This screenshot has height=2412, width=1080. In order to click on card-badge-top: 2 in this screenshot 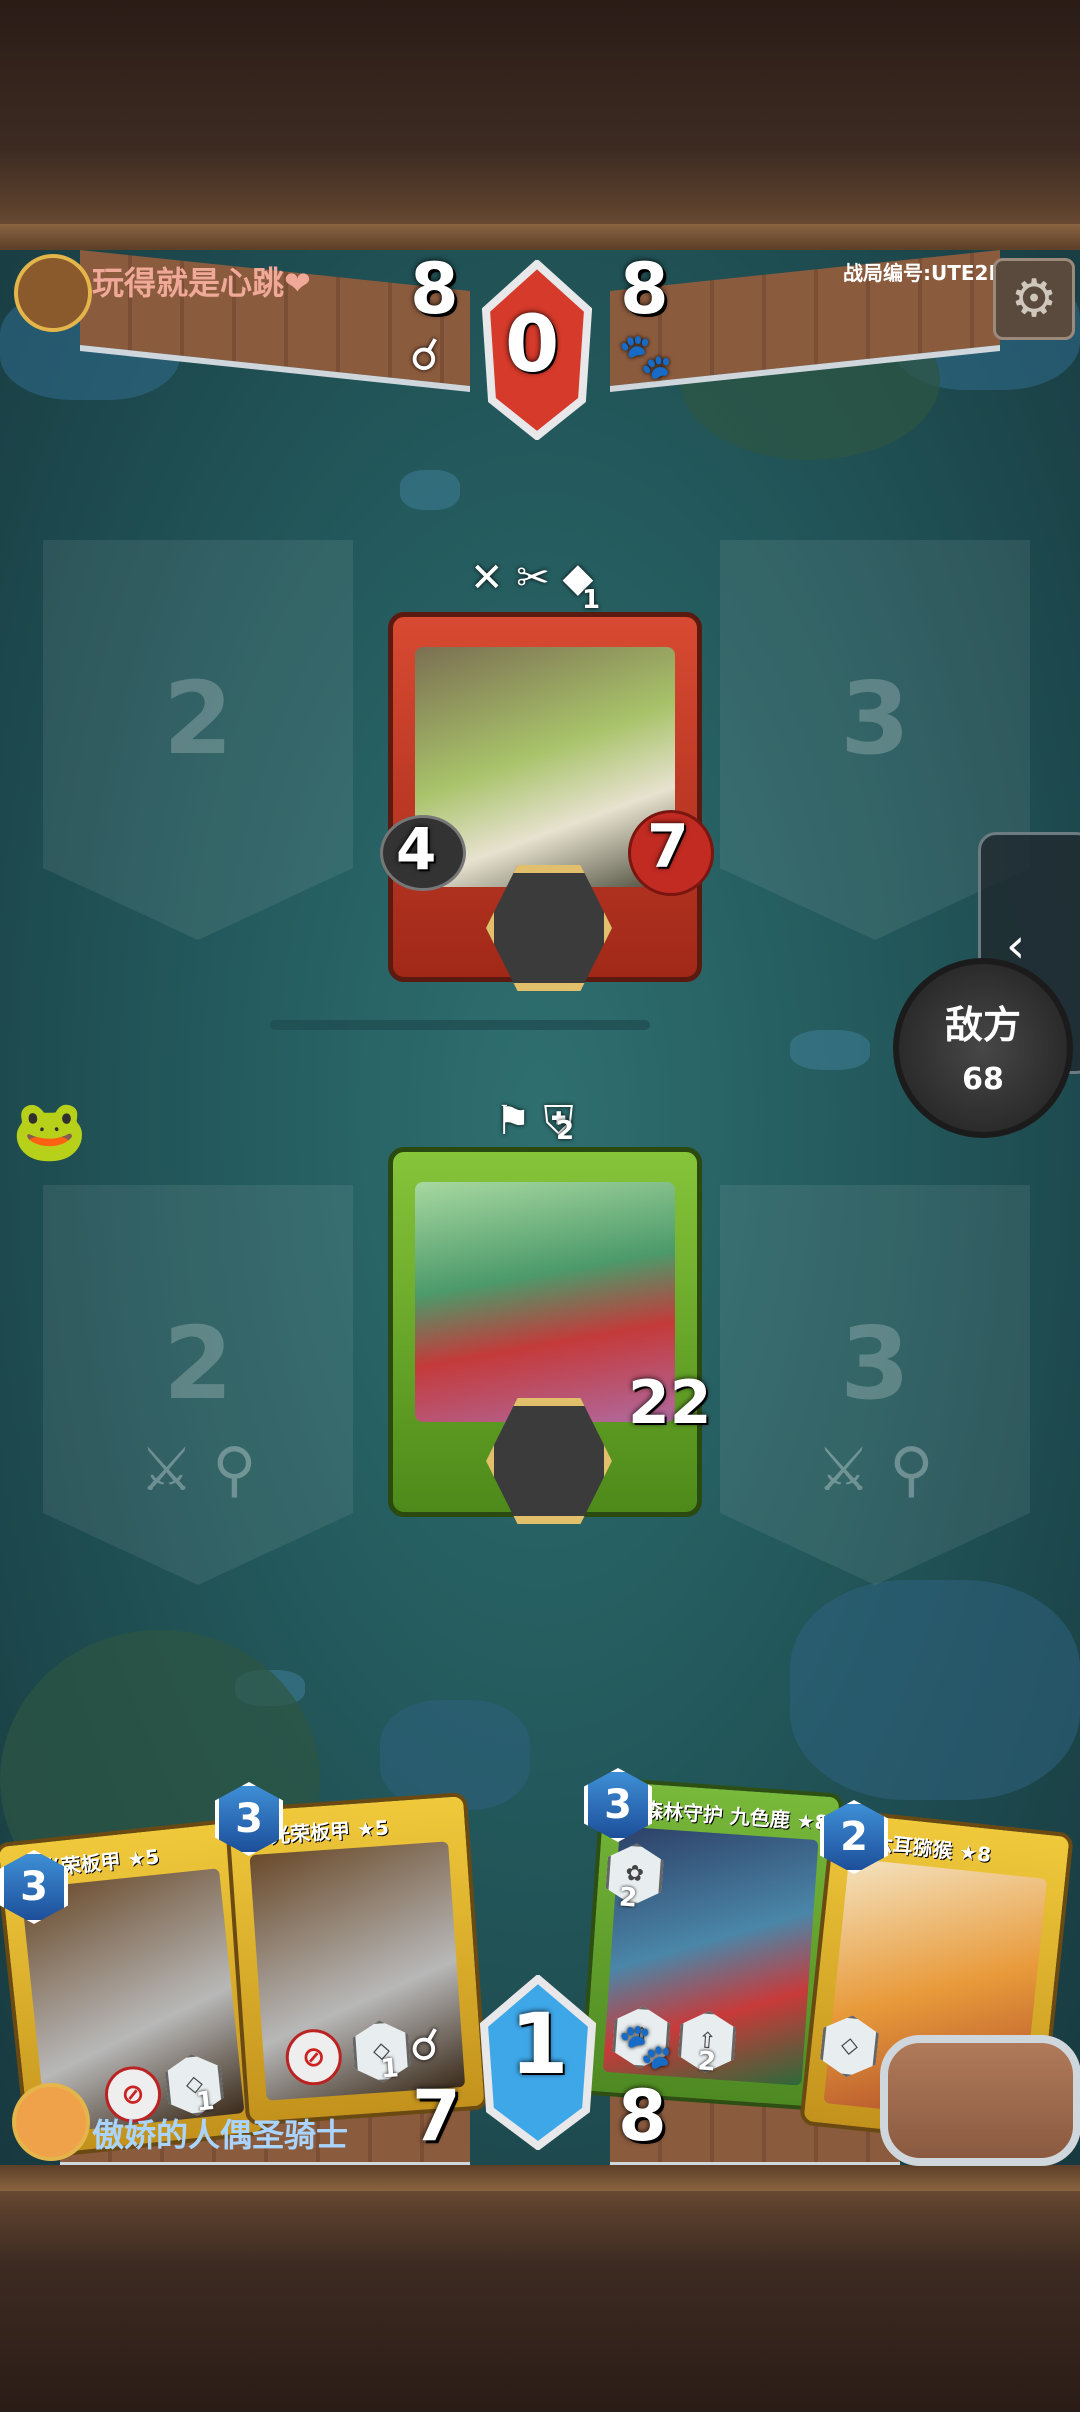, I will do `click(628, 1898)`.